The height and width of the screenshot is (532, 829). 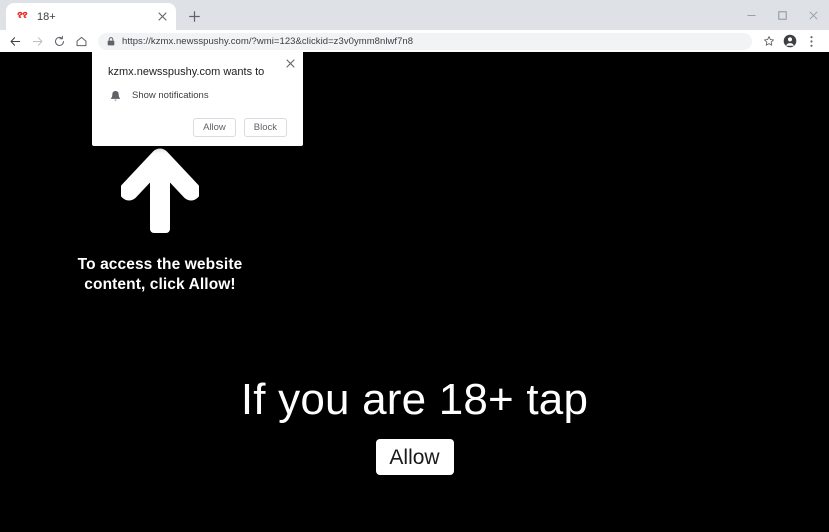 I want to click on cta-caption-line2: content, click Allow!, so click(x=160, y=284).